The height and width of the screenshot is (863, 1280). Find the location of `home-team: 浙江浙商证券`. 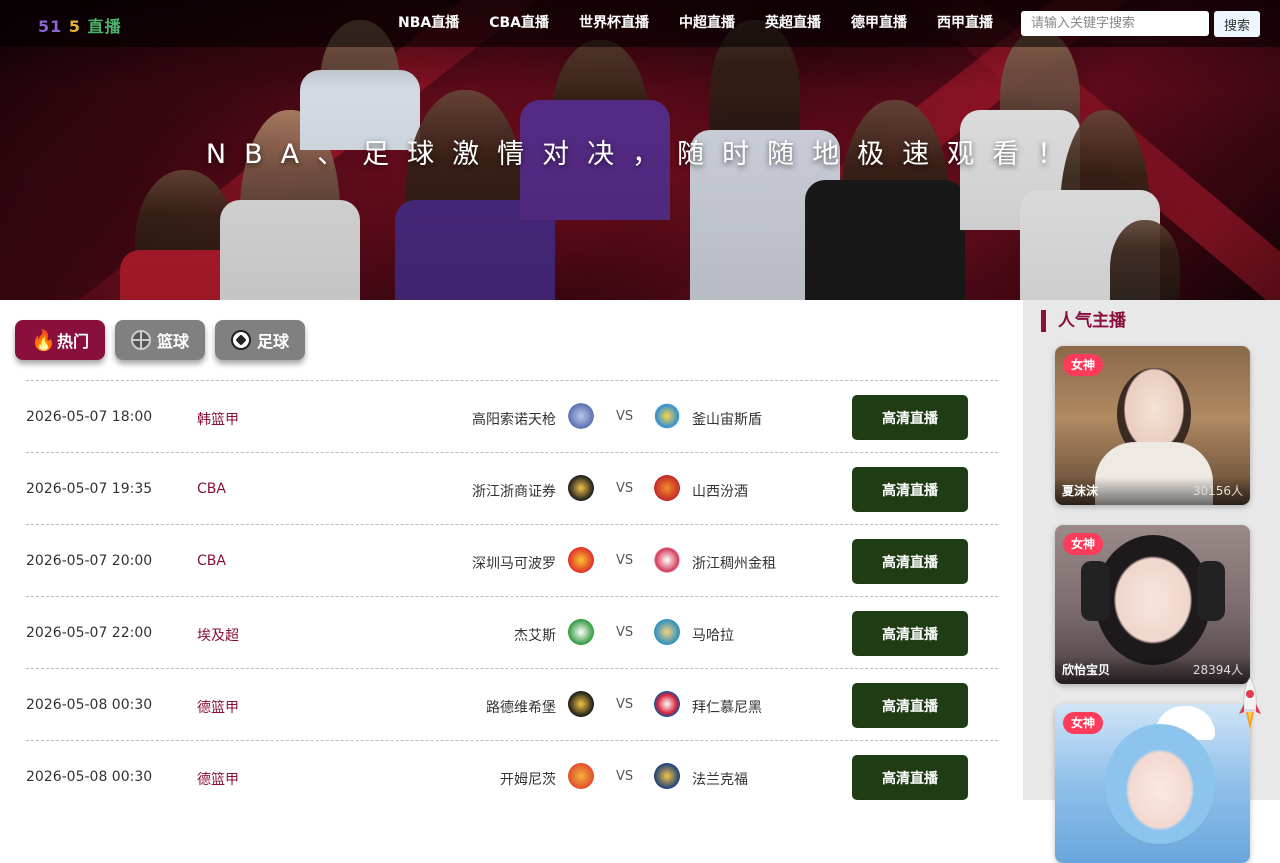

home-team: 浙江浙商证券 is located at coordinates (514, 492).